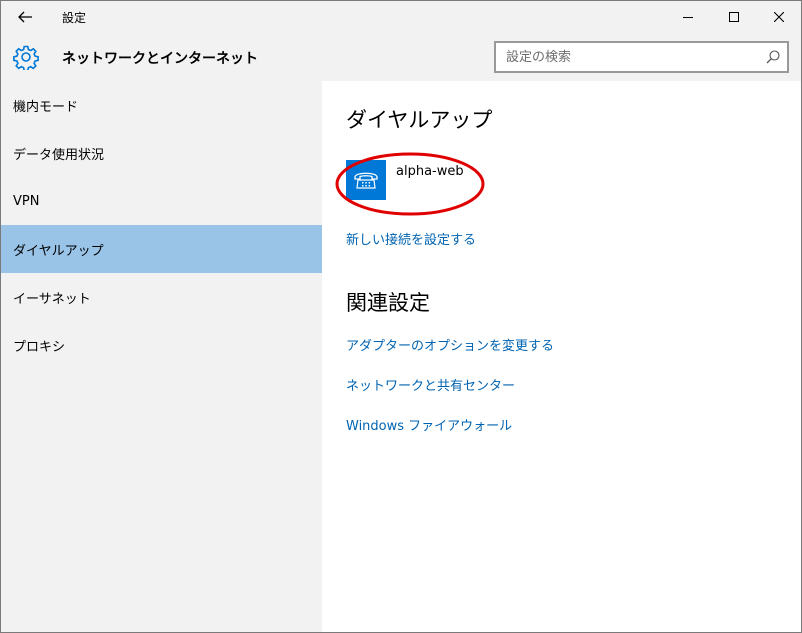 This screenshot has height=633, width=802. I want to click on windows-firewall-link: Windows ファイアウォール, so click(429, 424).